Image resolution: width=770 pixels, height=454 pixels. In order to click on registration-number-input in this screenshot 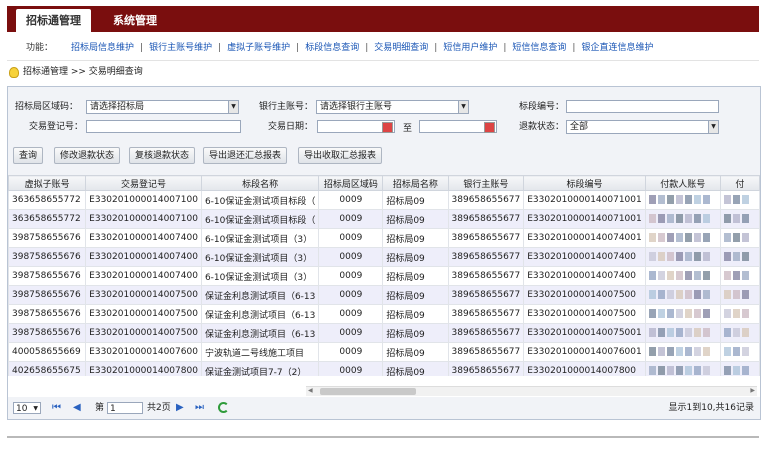, I will do `click(163, 126)`.